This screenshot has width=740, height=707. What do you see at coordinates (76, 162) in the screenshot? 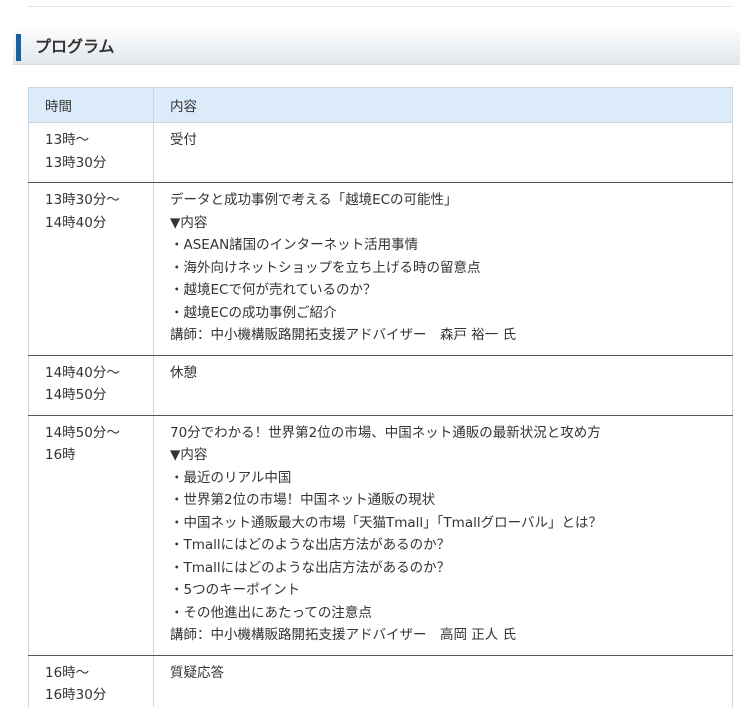
I see `time-end: 13時30分` at bounding box center [76, 162].